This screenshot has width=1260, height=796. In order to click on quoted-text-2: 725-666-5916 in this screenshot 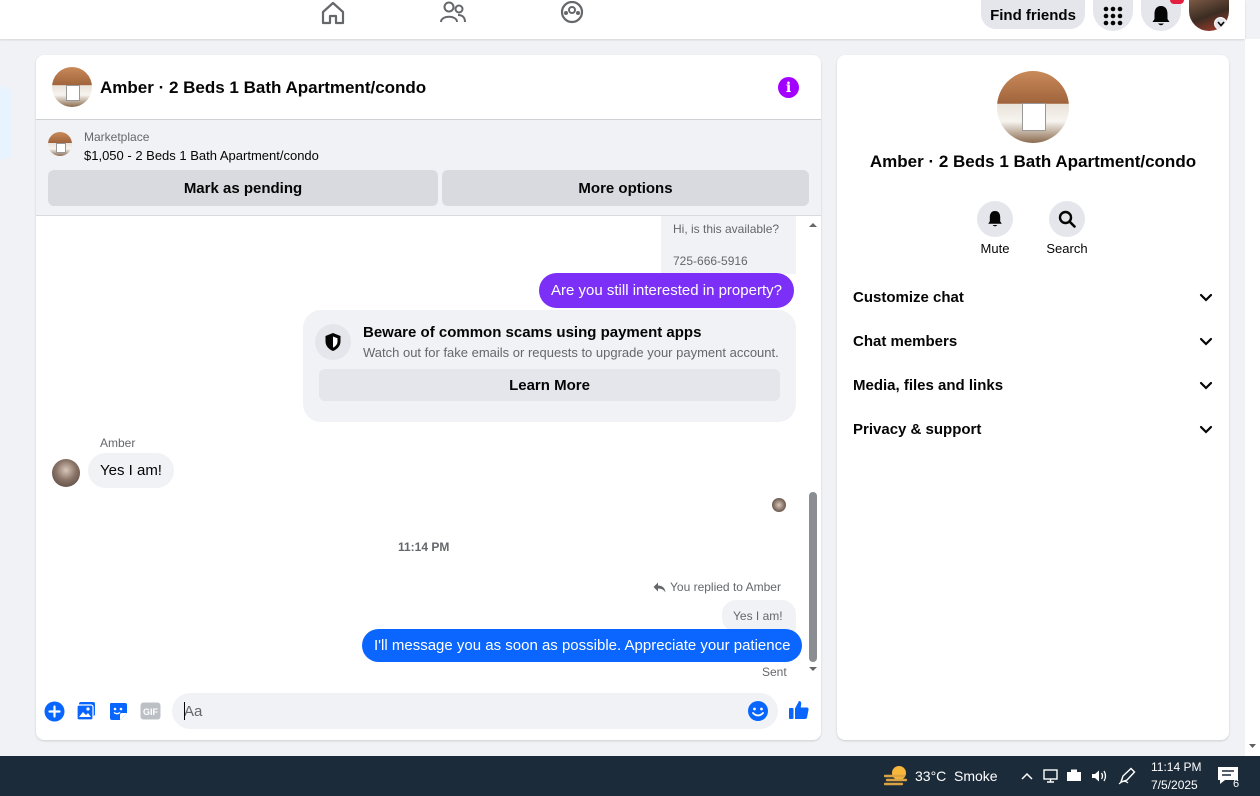, I will do `click(710, 261)`.